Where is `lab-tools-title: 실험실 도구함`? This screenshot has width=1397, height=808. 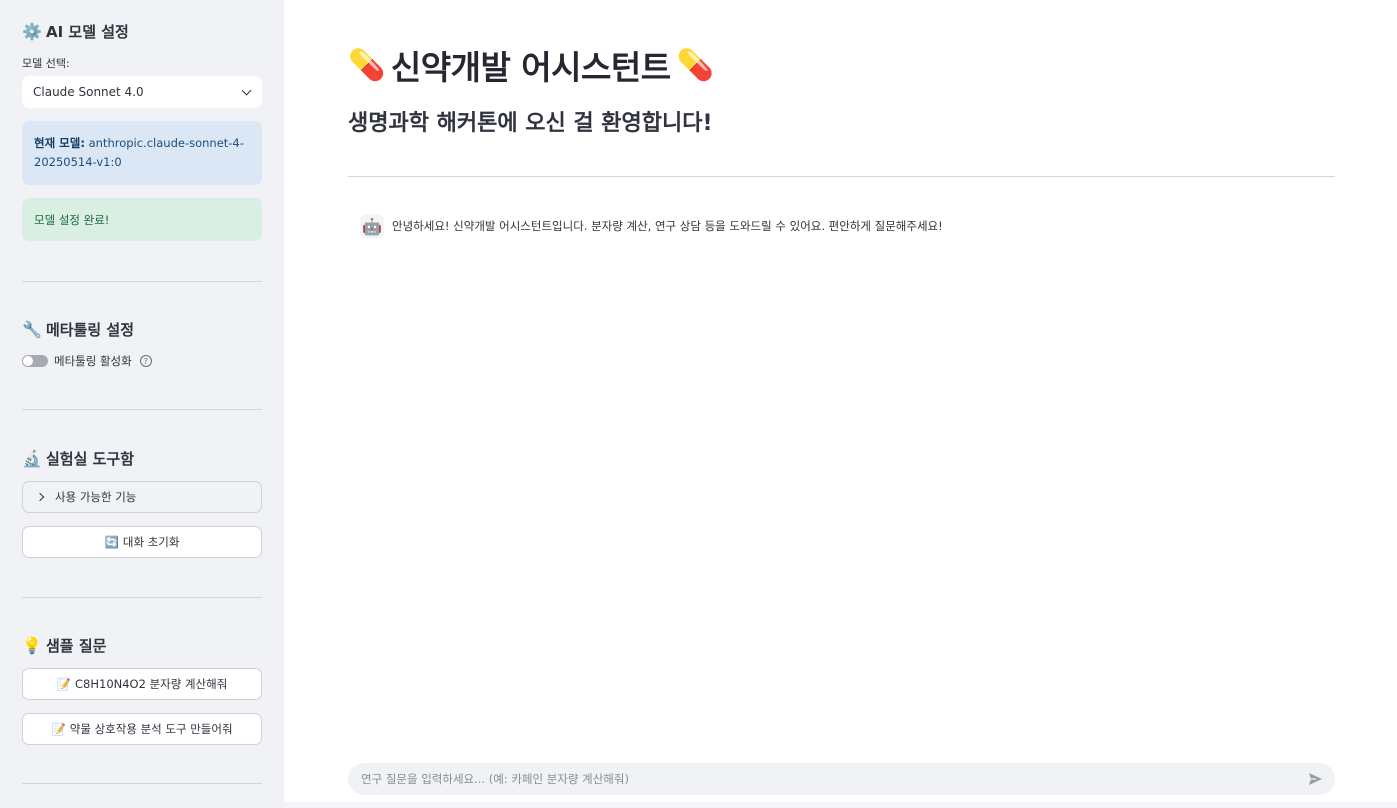 lab-tools-title: 실험실 도구함 is located at coordinates (90, 458).